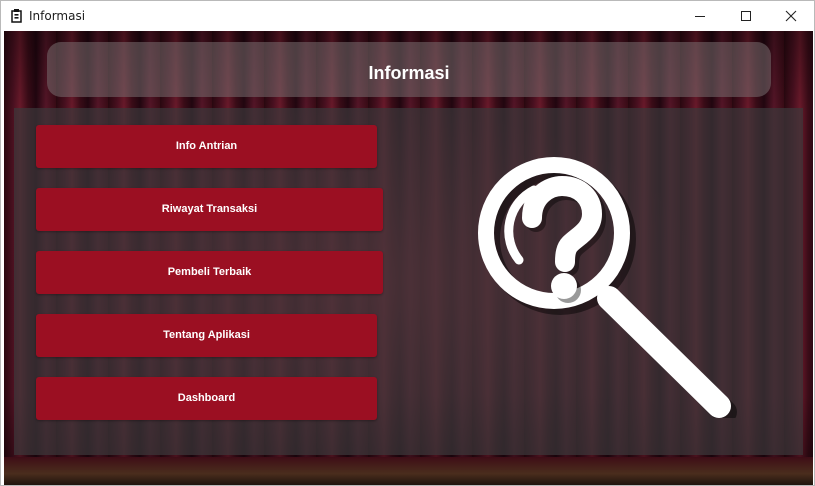  I want to click on app-icon, so click(17, 16).